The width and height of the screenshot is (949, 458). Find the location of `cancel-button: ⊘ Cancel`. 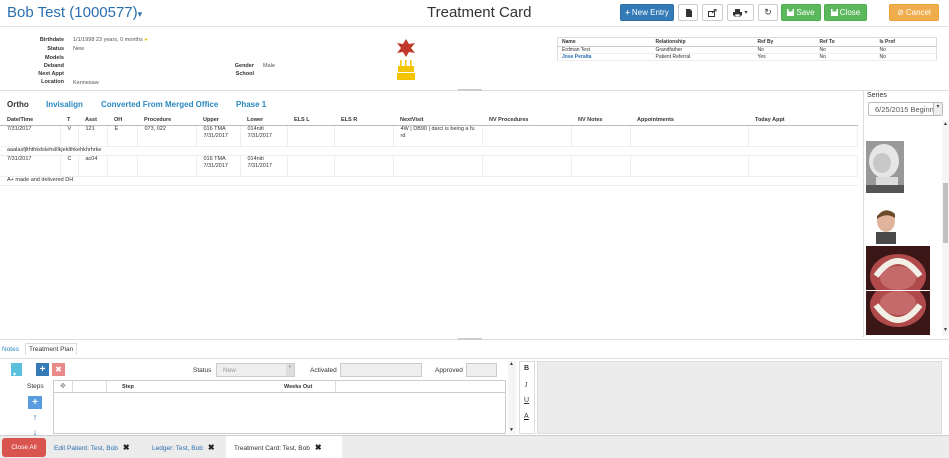

cancel-button: ⊘ Cancel is located at coordinates (914, 12).